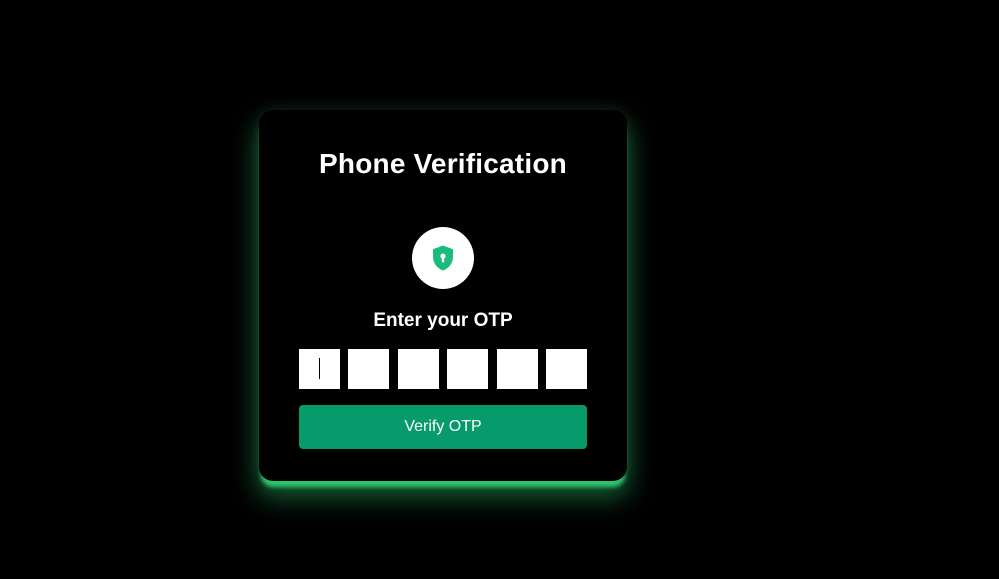 This screenshot has width=999, height=579. What do you see at coordinates (443, 163) in the screenshot?
I see `page-title: Phone Verification` at bounding box center [443, 163].